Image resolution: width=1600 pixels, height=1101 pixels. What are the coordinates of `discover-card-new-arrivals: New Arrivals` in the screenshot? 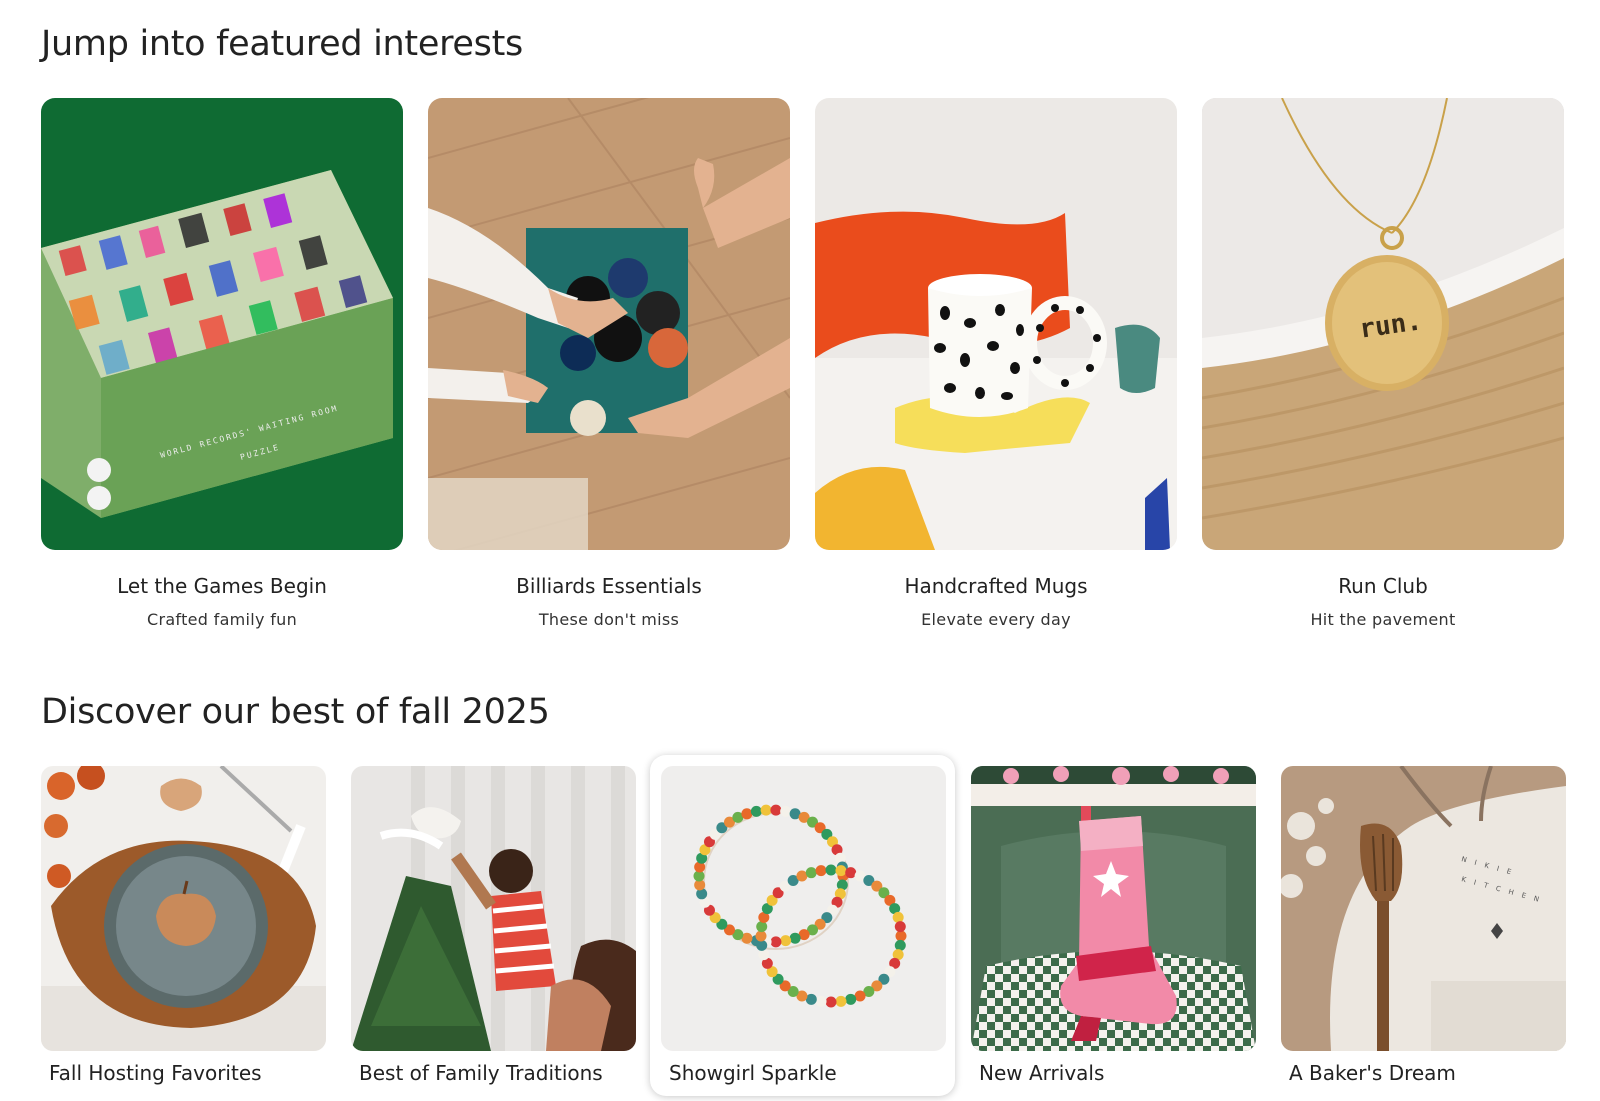 It's located at (1113, 925).